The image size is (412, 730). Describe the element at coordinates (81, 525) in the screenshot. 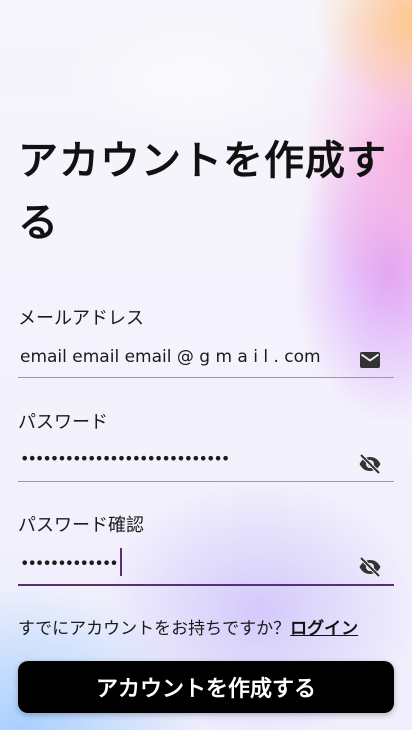

I see `confirm-password-label: パスワード確認` at that location.